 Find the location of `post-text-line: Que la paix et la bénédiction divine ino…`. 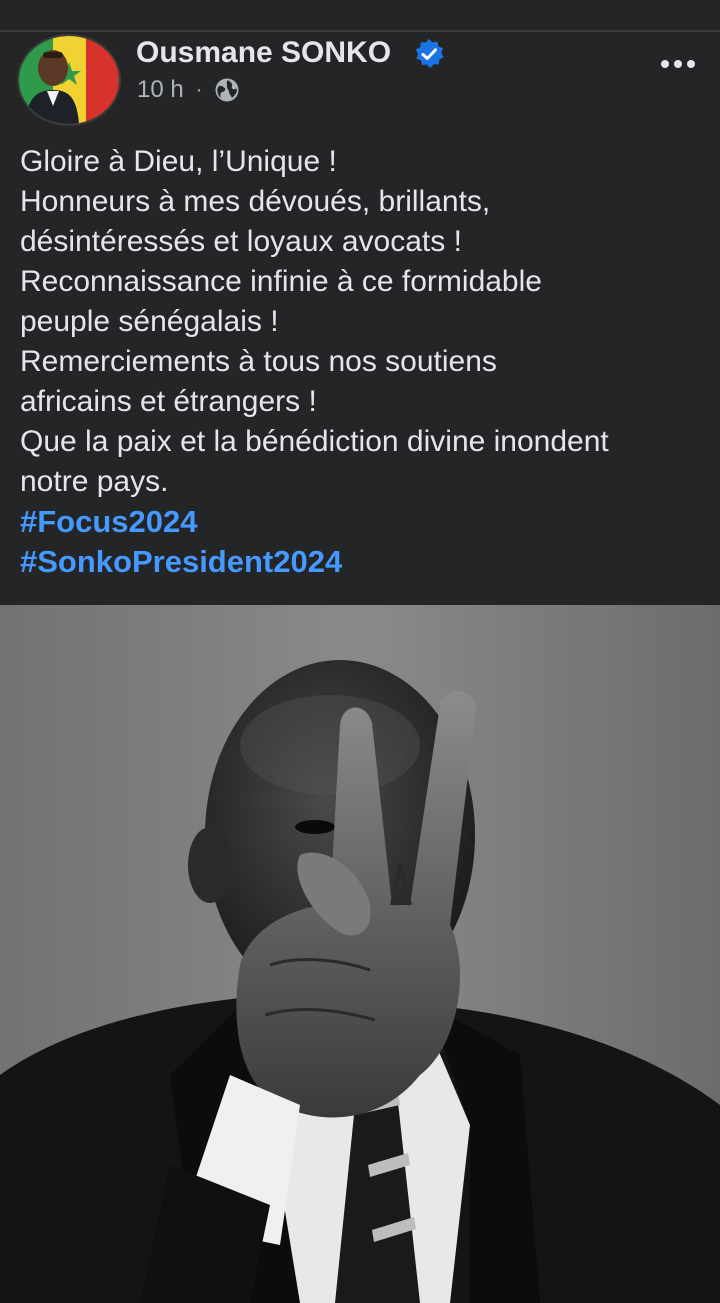

post-text-line: Que la paix et la bénédiction divine ino… is located at coordinates (314, 441).